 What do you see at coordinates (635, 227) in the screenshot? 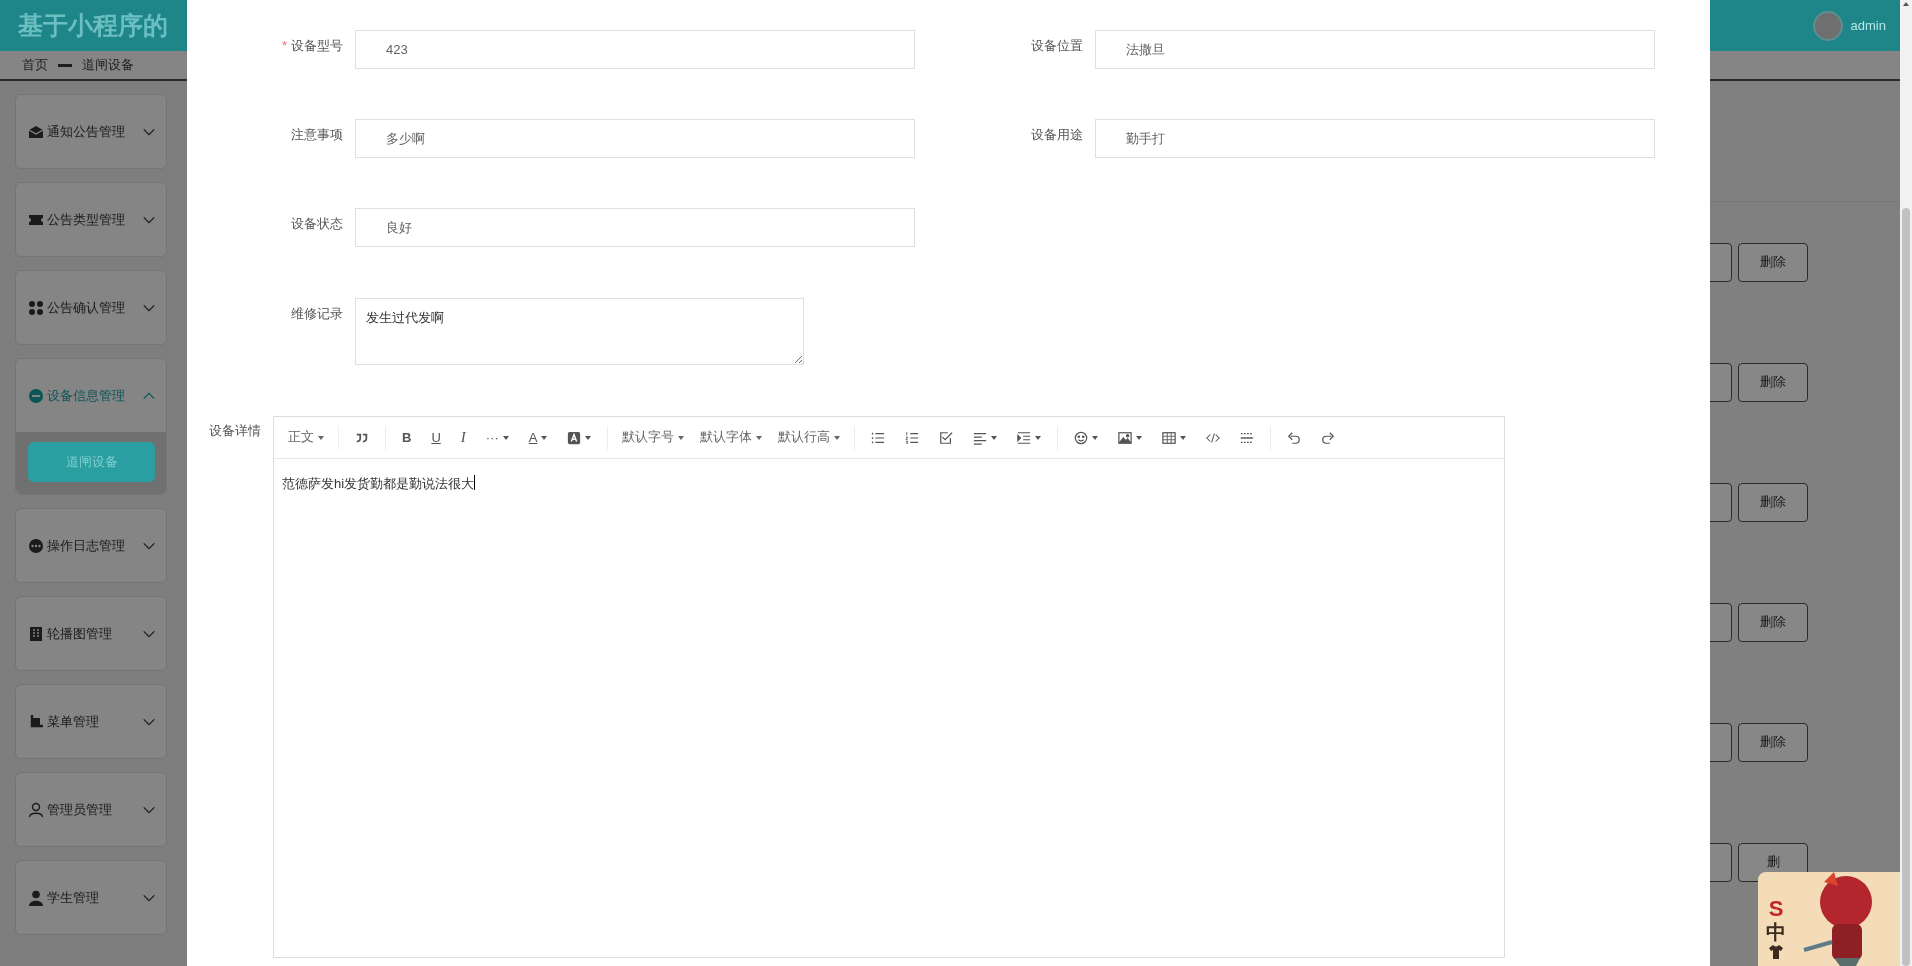
I see `text-field: 良好` at bounding box center [635, 227].